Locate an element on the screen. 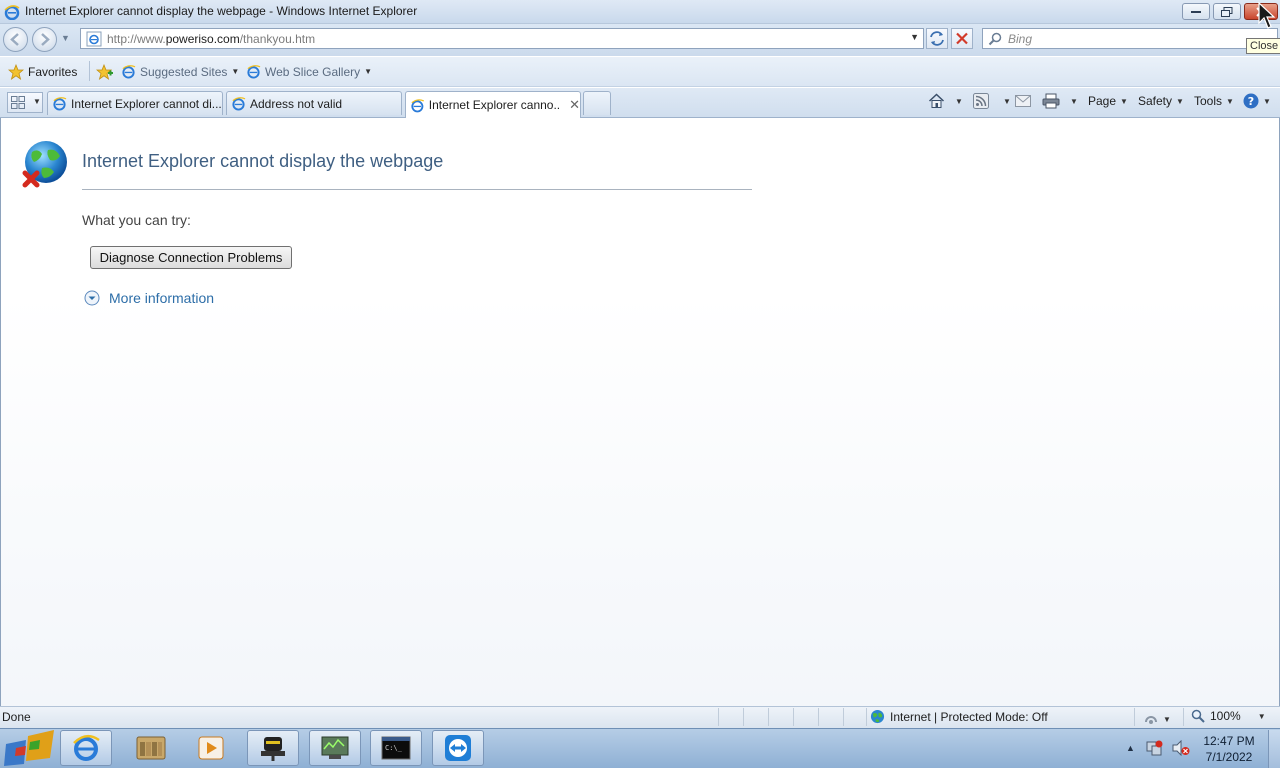  expand-chevron-icon is located at coordinates (92, 298).